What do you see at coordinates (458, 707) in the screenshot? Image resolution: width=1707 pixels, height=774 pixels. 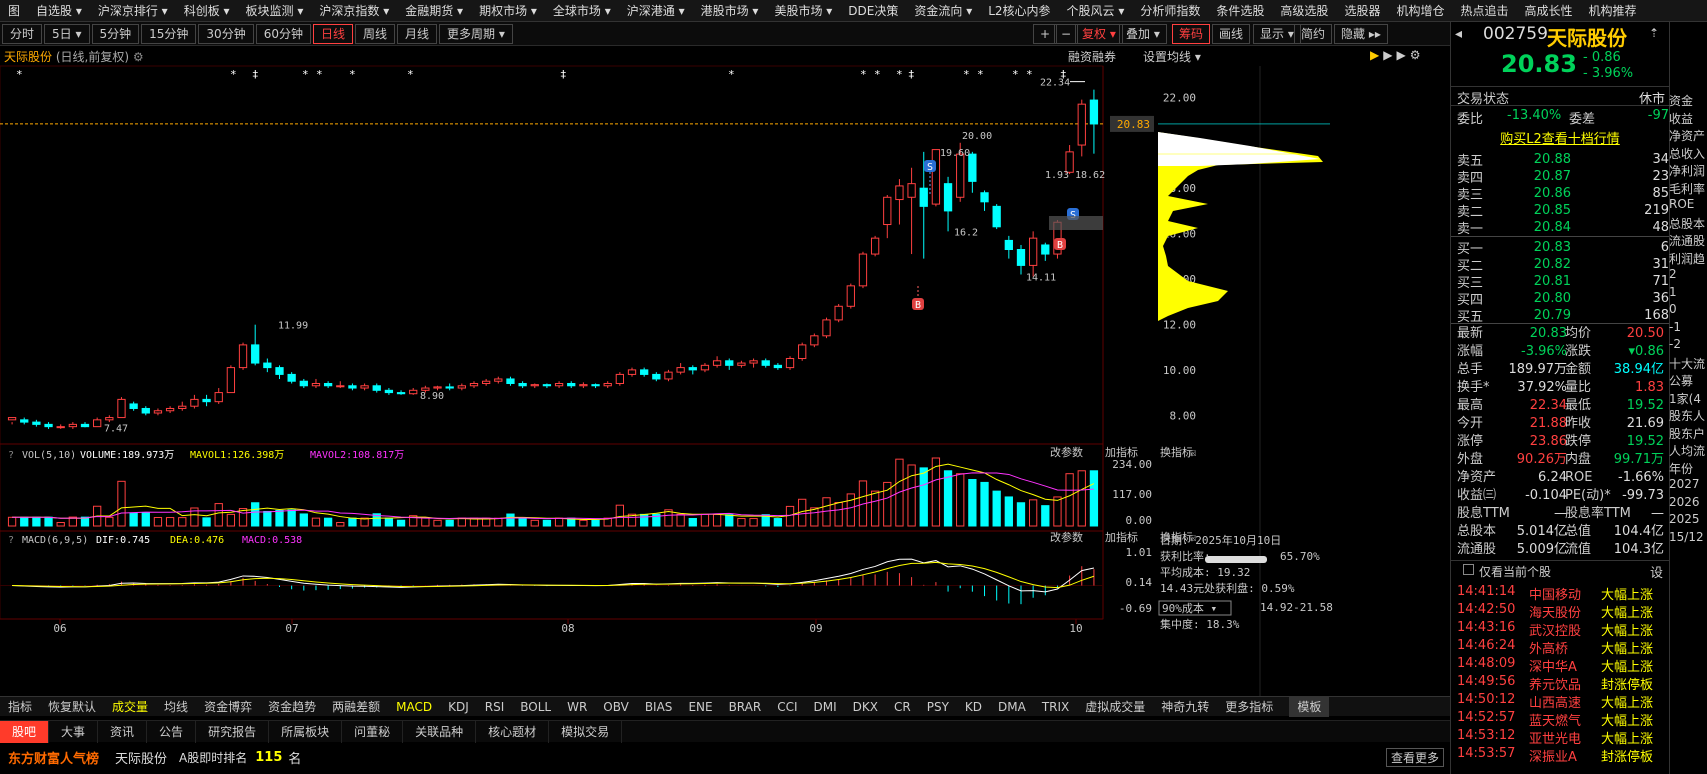 I see `indicator-tab: KDJ` at bounding box center [458, 707].